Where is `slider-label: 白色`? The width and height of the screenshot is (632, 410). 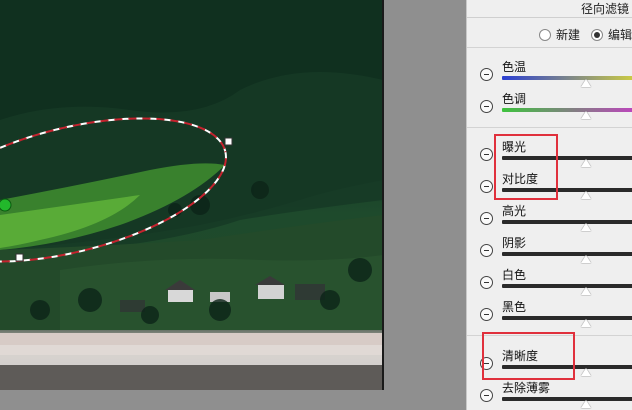
slider-label: 白色 is located at coordinates (514, 275).